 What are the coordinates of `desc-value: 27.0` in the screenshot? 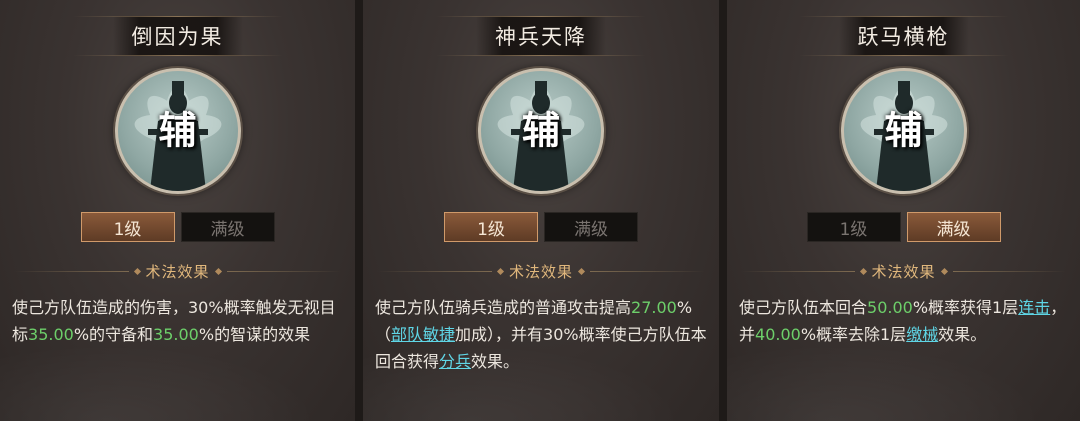 It's located at (649, 307).